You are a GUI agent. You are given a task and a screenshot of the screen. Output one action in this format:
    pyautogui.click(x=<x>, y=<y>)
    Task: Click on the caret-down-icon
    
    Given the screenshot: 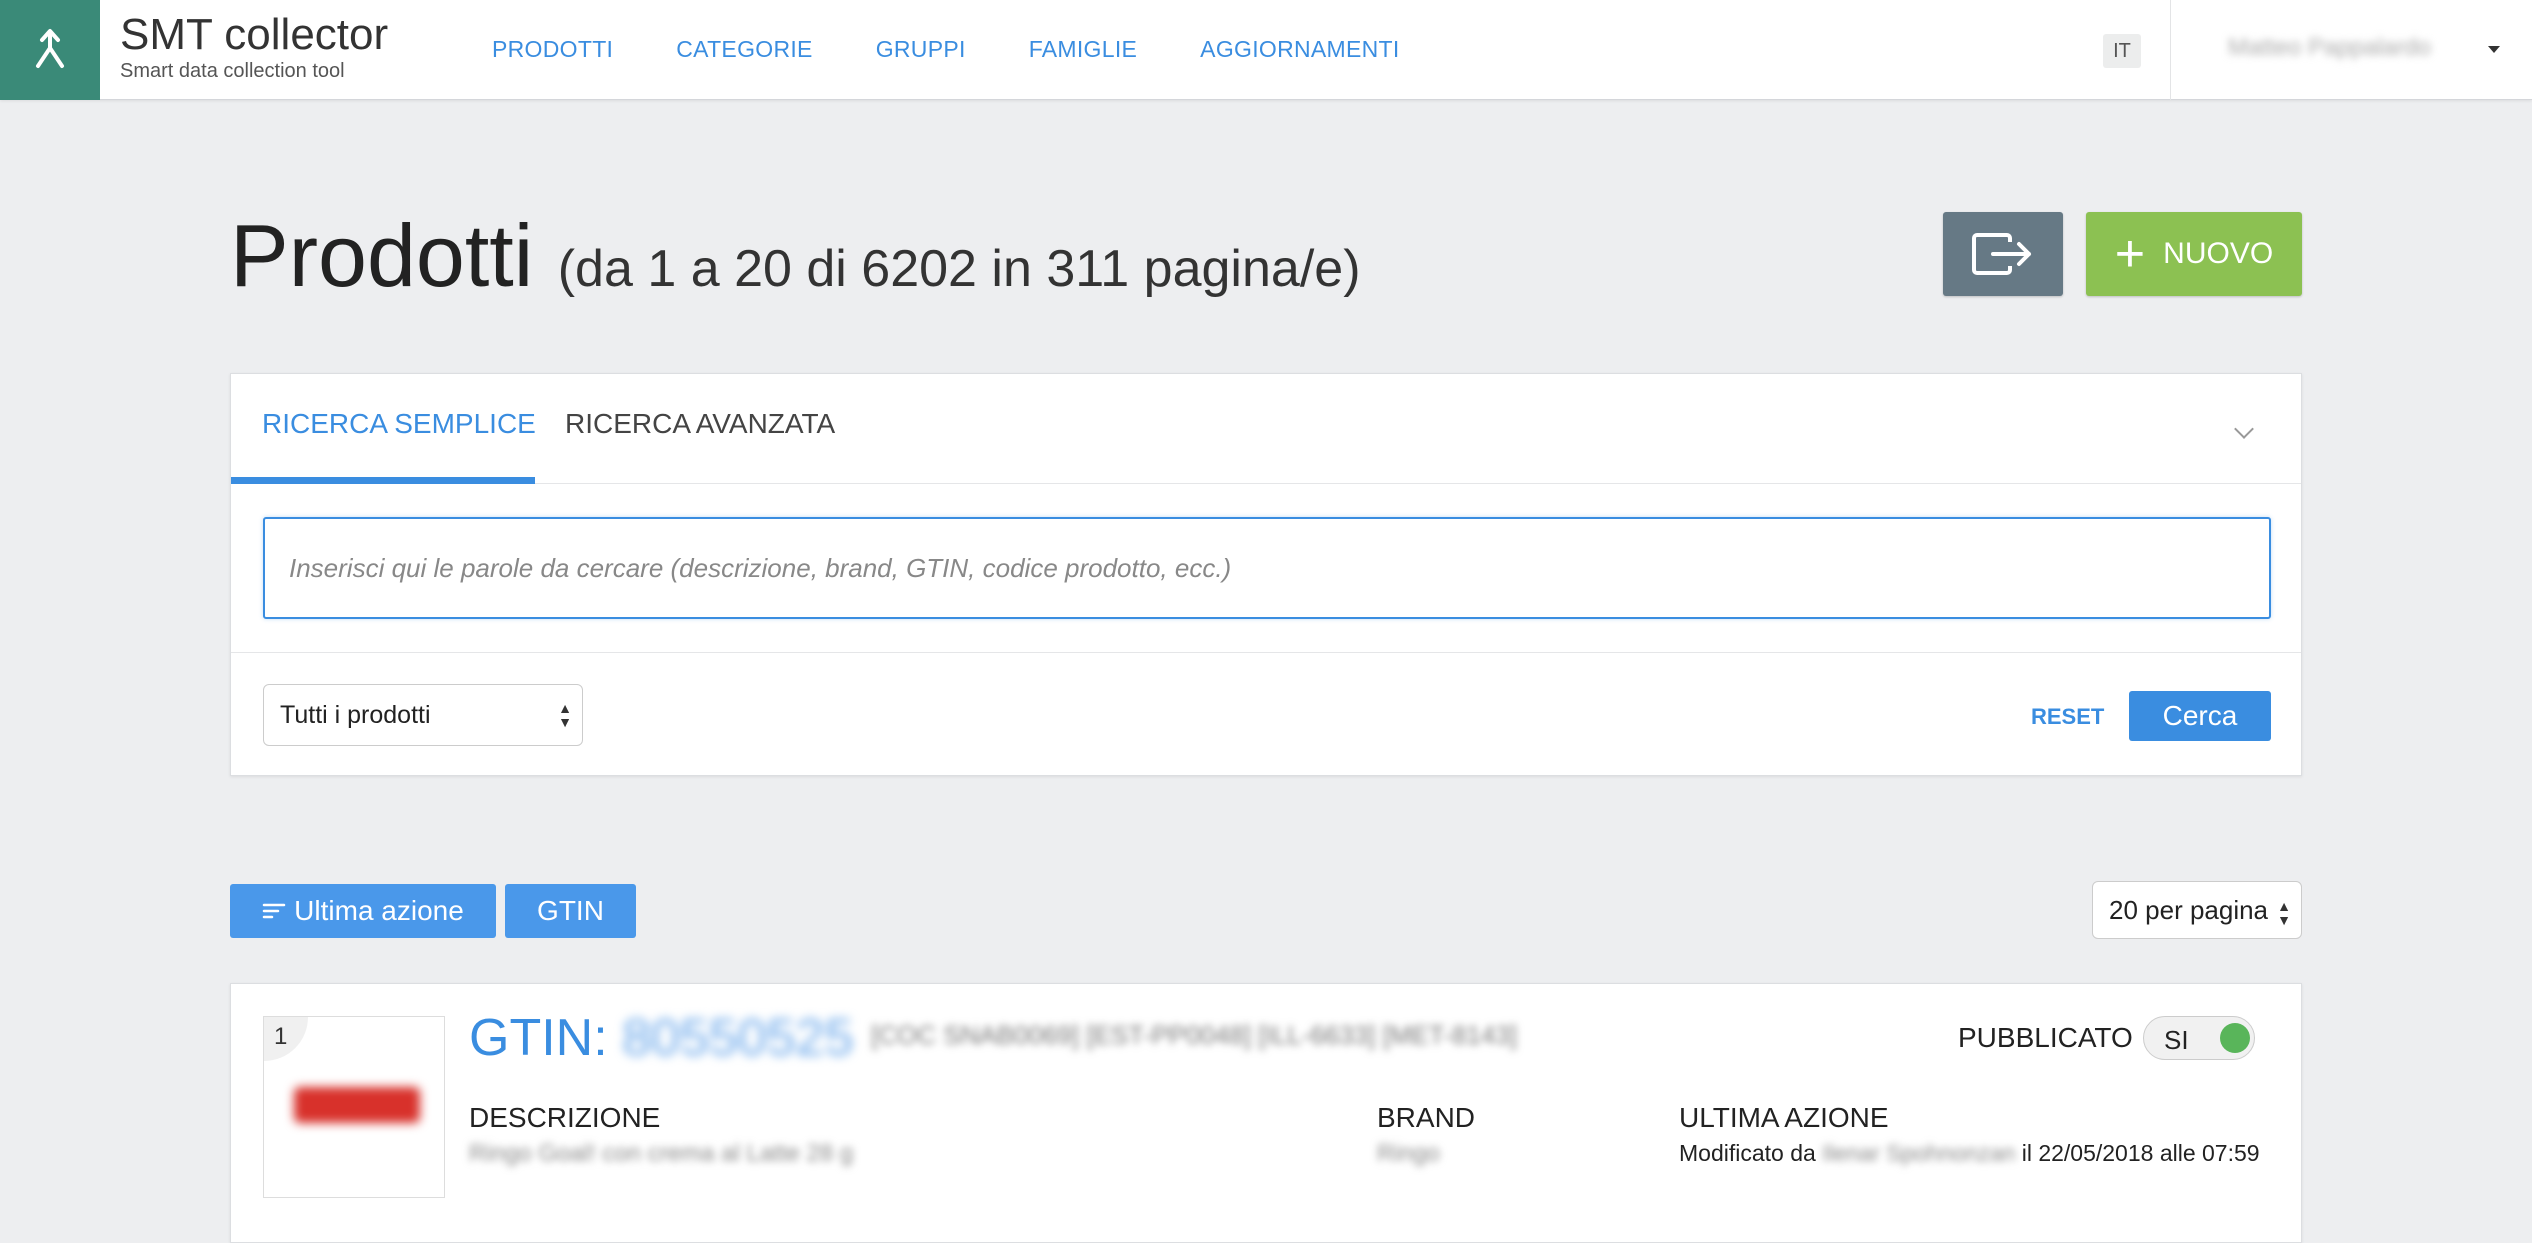 What is the action you would take?
    pyautogui.click(x=2494, y=49)
    